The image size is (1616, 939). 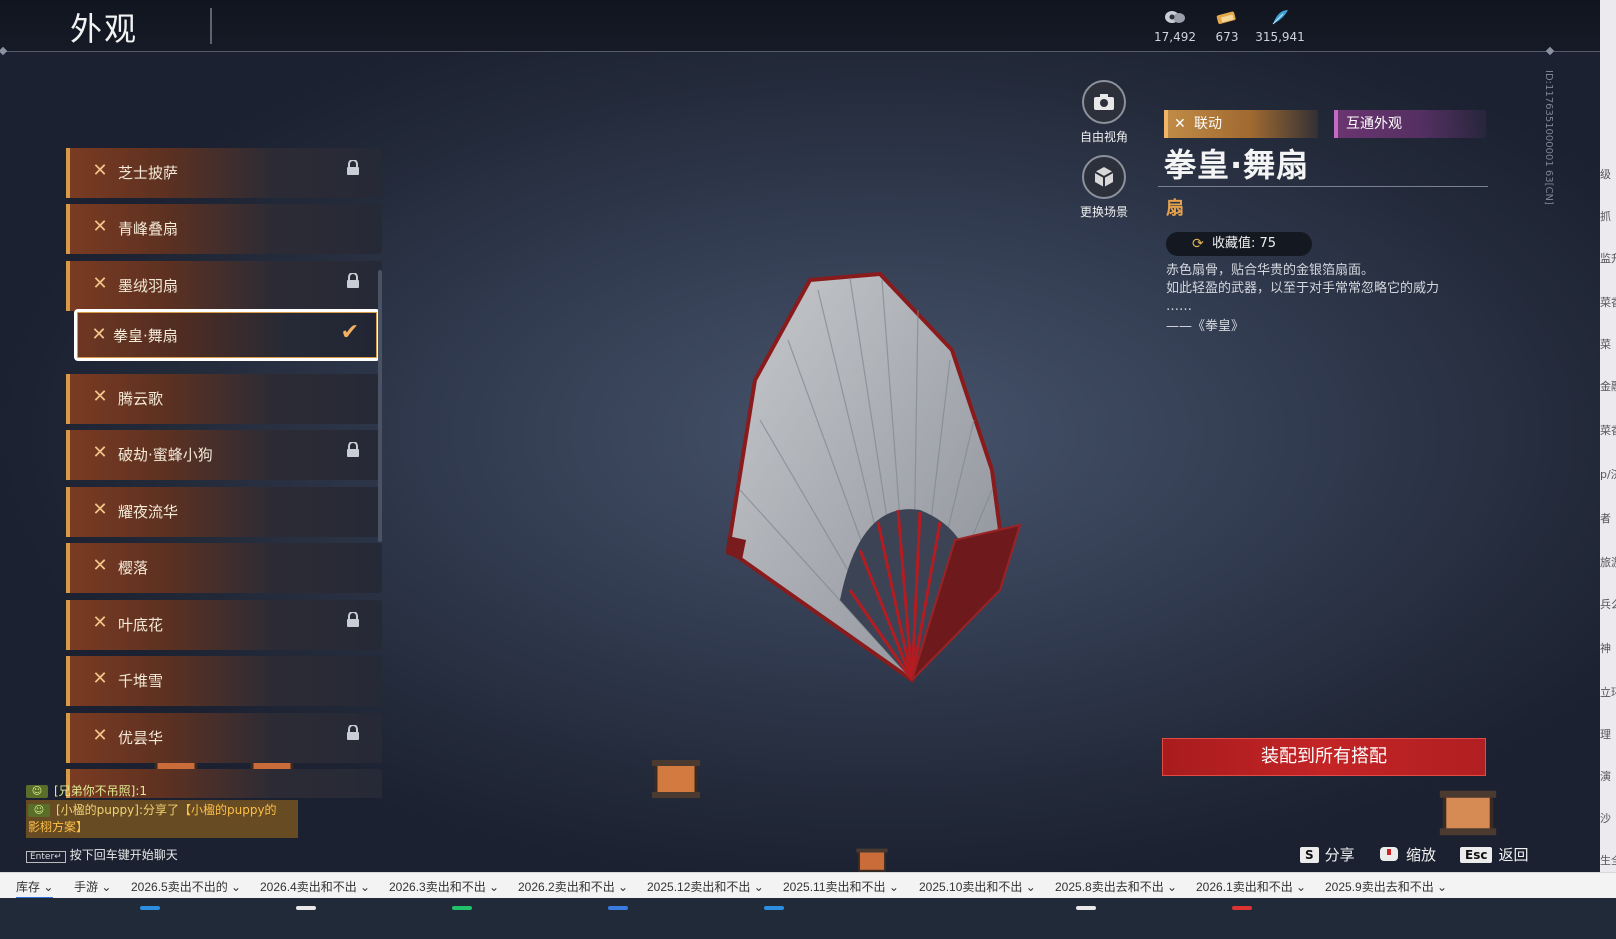 What do you see at coordinates (1386, 886) in the screenshot?
I see `bookmark-folder: 2025.9卖出去和不出 ⌄` at bounding box center [1386, 886].